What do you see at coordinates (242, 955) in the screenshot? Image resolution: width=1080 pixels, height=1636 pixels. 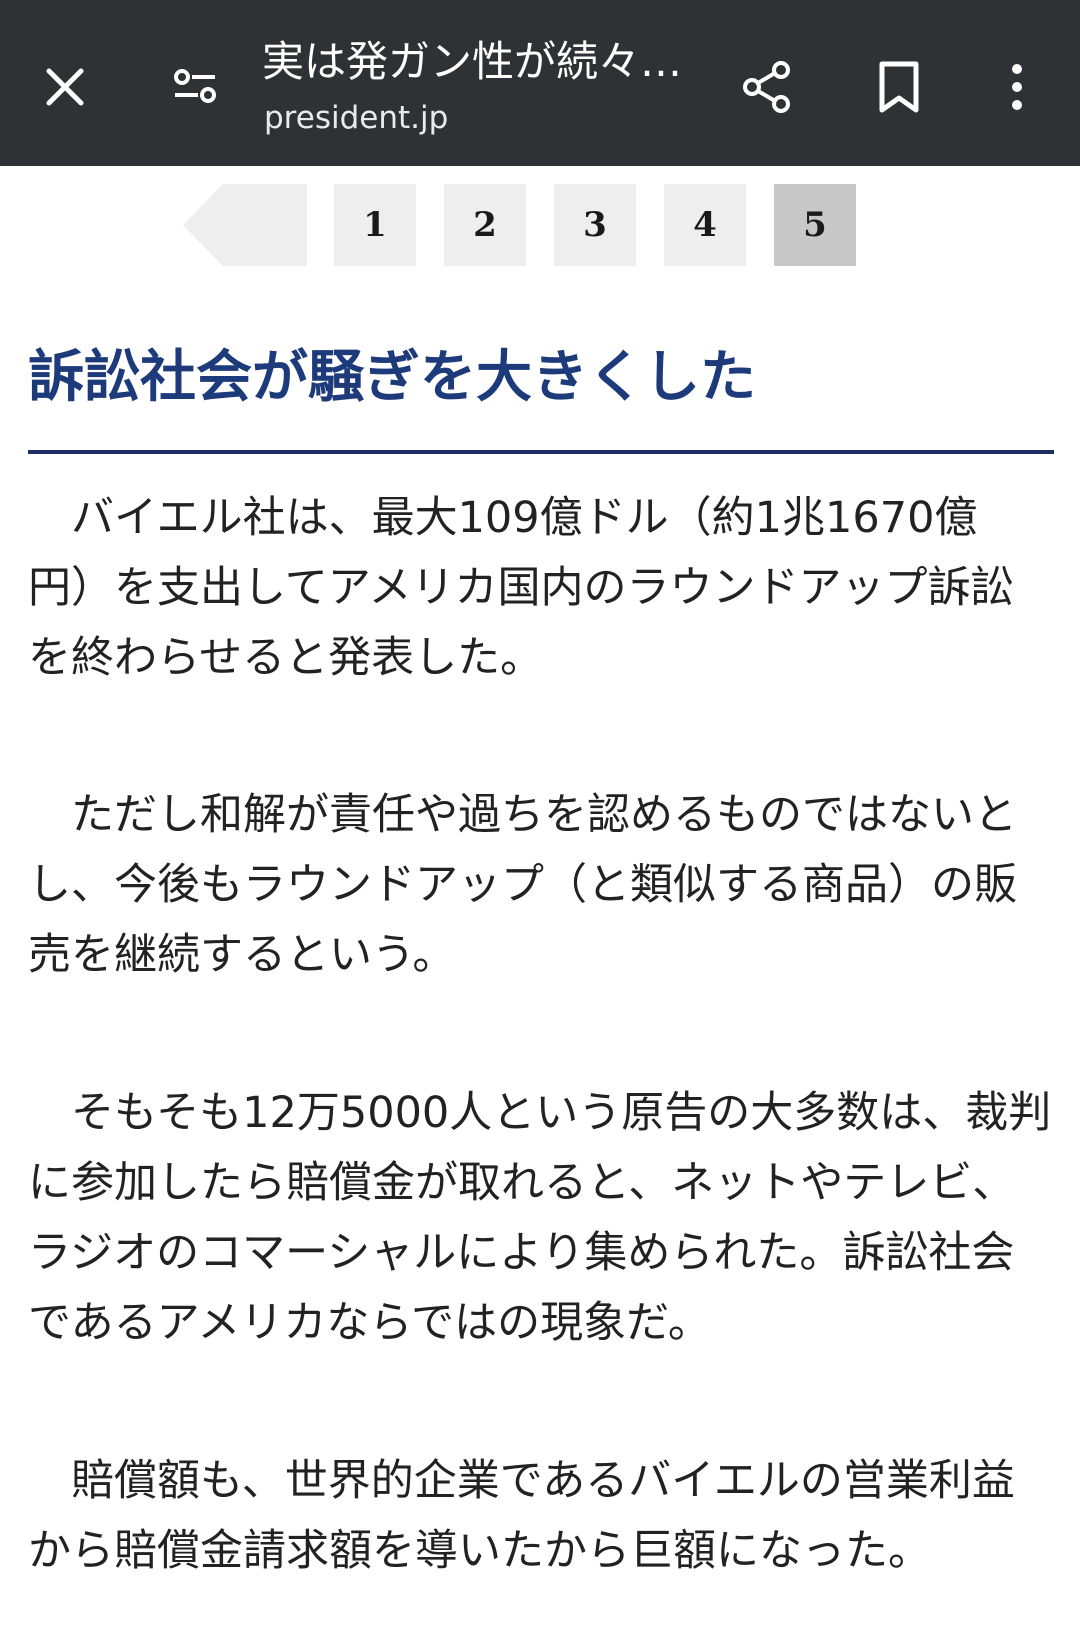 I see `paragraph-line: 売を継続するという。` at bounding box center [242, 955].